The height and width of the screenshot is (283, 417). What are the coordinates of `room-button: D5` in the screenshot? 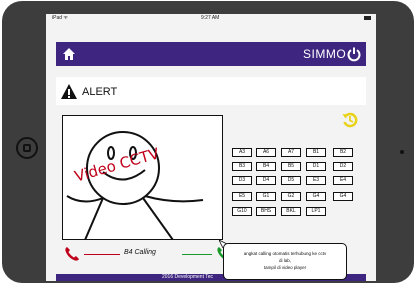 It's located at (291, 180).